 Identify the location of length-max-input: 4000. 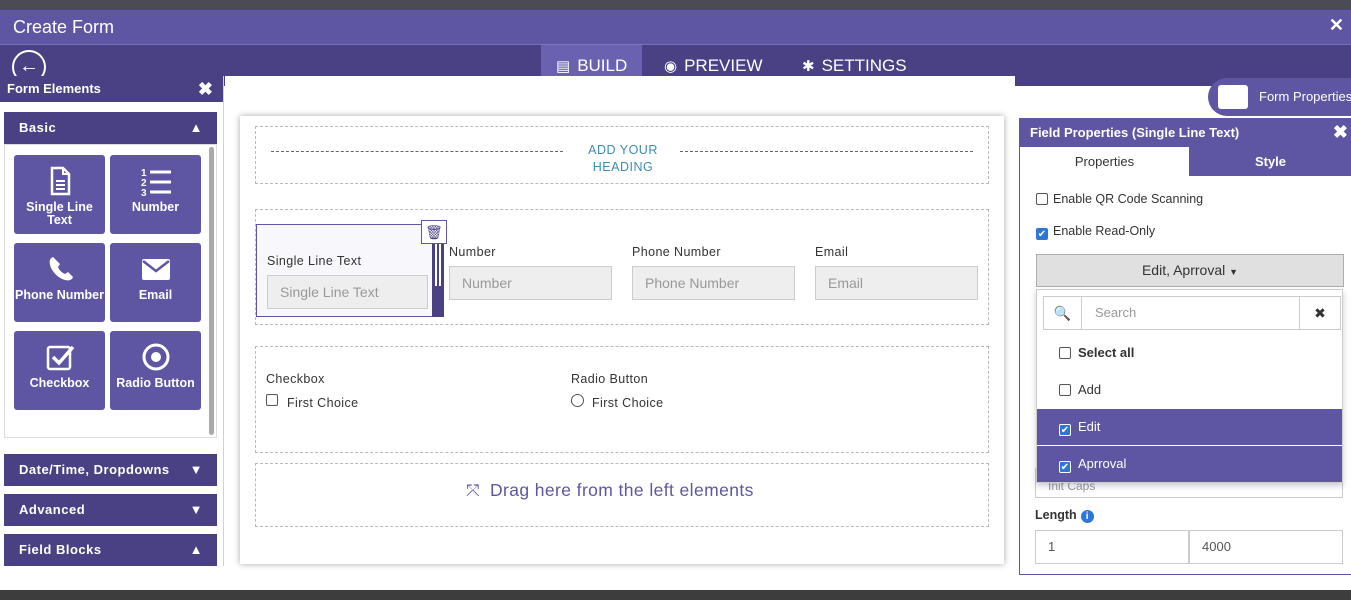
(1266, 547).